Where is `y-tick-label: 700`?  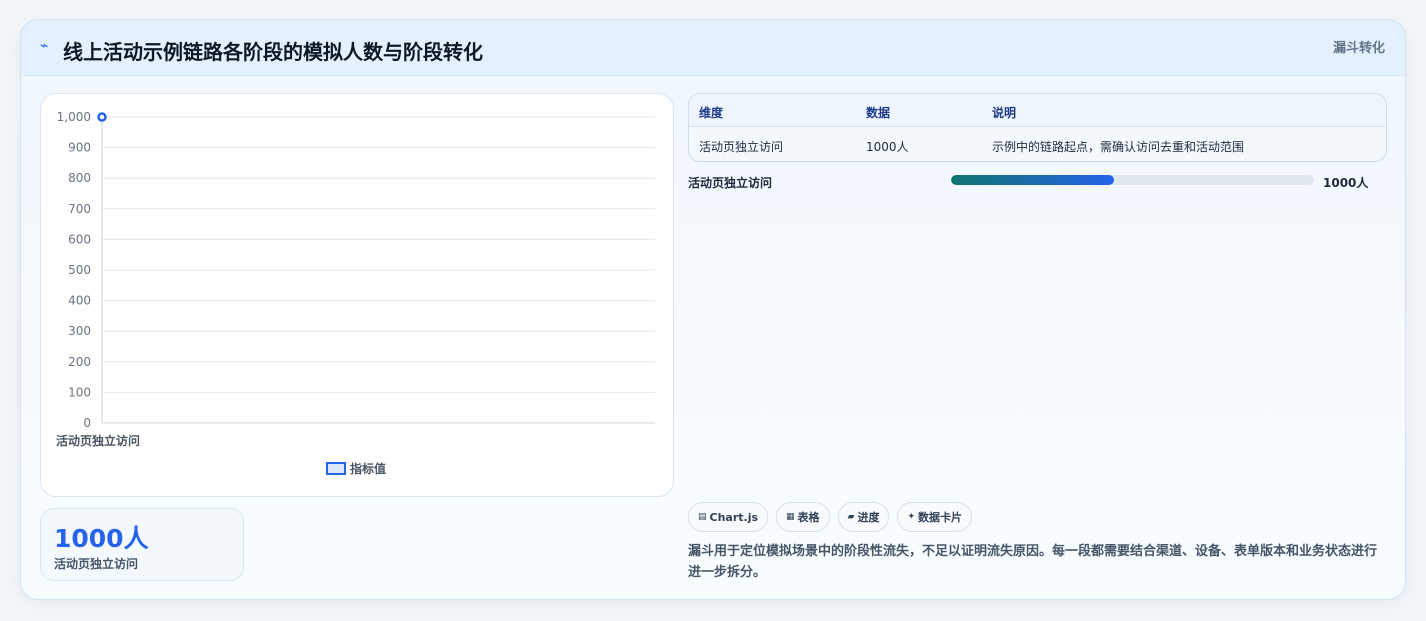
y-tick-label: 700 is located at coordinates (79, 209).